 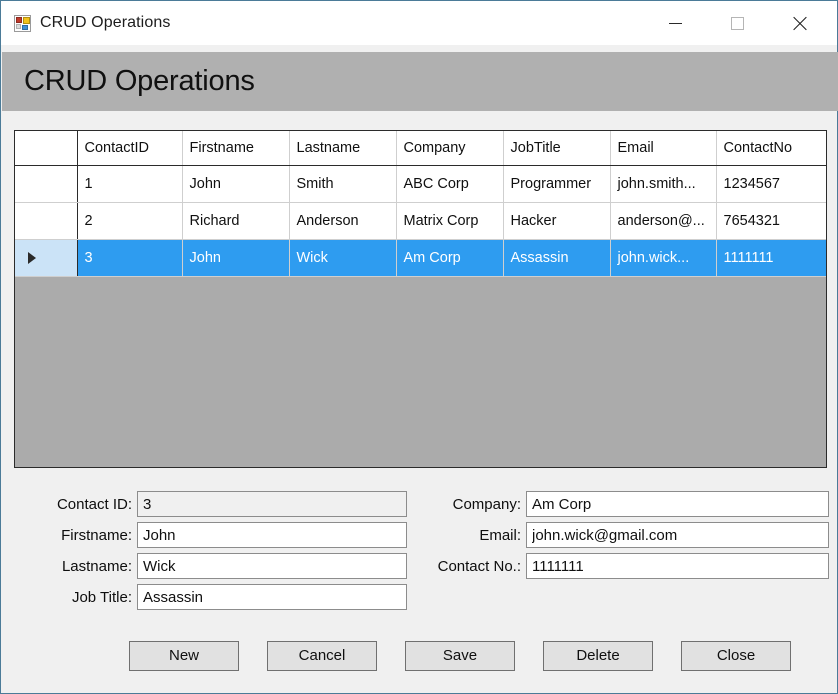 What do you see at coordinates (130, 148) in the screenshot?
I see `column-header-contactid: ContactID` at bounding box center [130, 148].